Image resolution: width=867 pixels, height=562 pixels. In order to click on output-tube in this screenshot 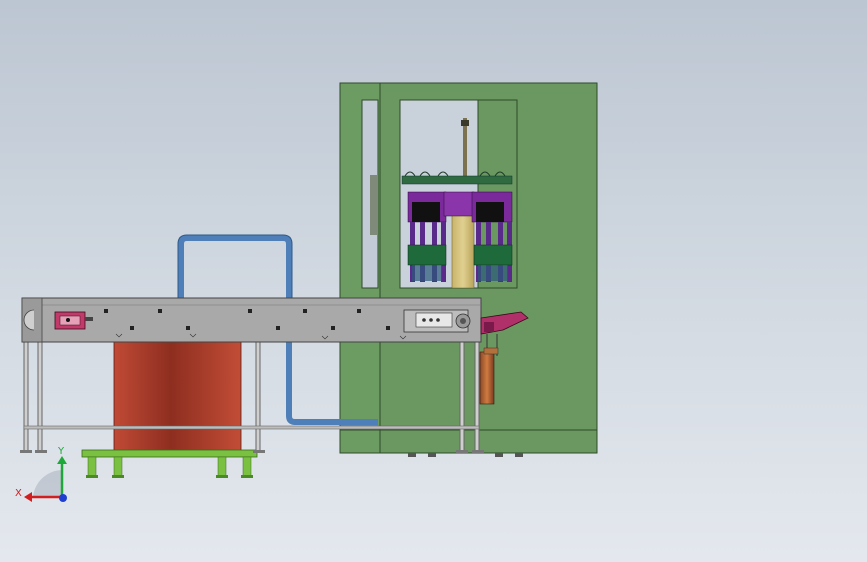, I will do `click(487, 378)`.